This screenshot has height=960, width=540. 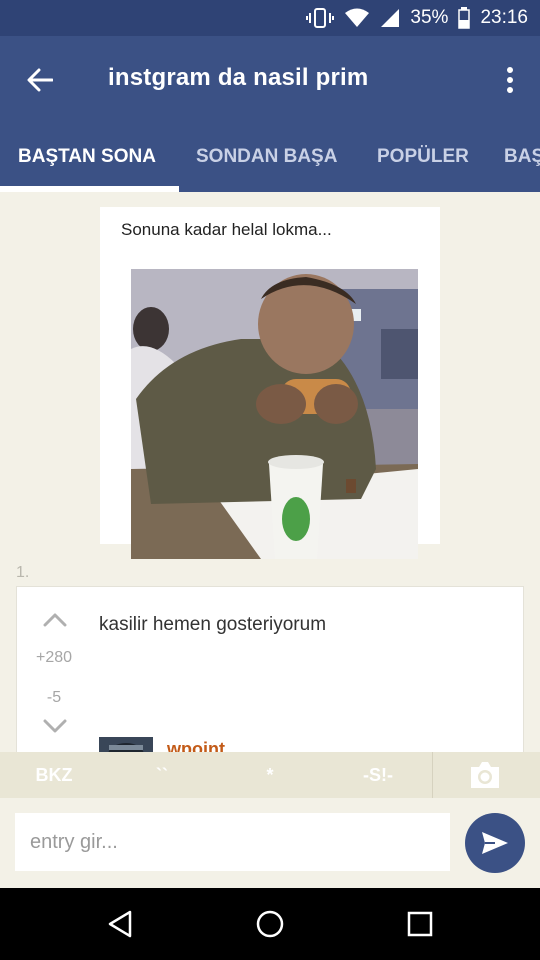 I want to click on tab-populer: POPÜLER, so click(x=423, y=157).